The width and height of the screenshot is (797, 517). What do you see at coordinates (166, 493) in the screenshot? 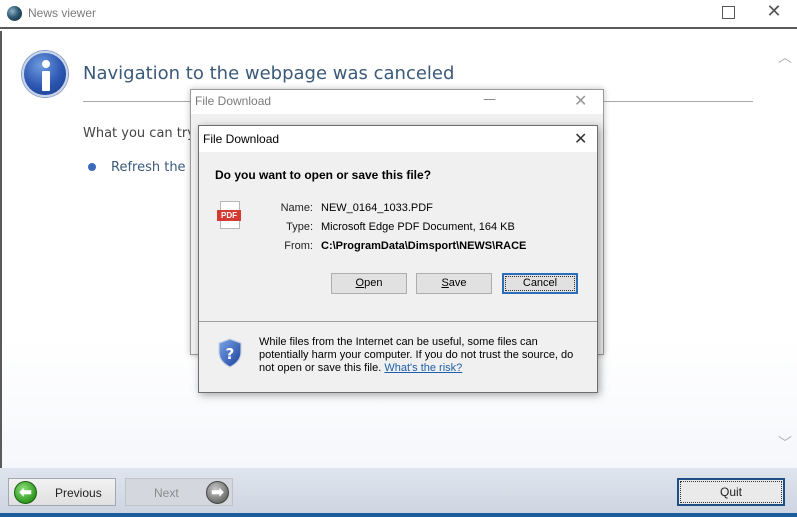
I see `next-label: Next` at bounding box center [166, 493].